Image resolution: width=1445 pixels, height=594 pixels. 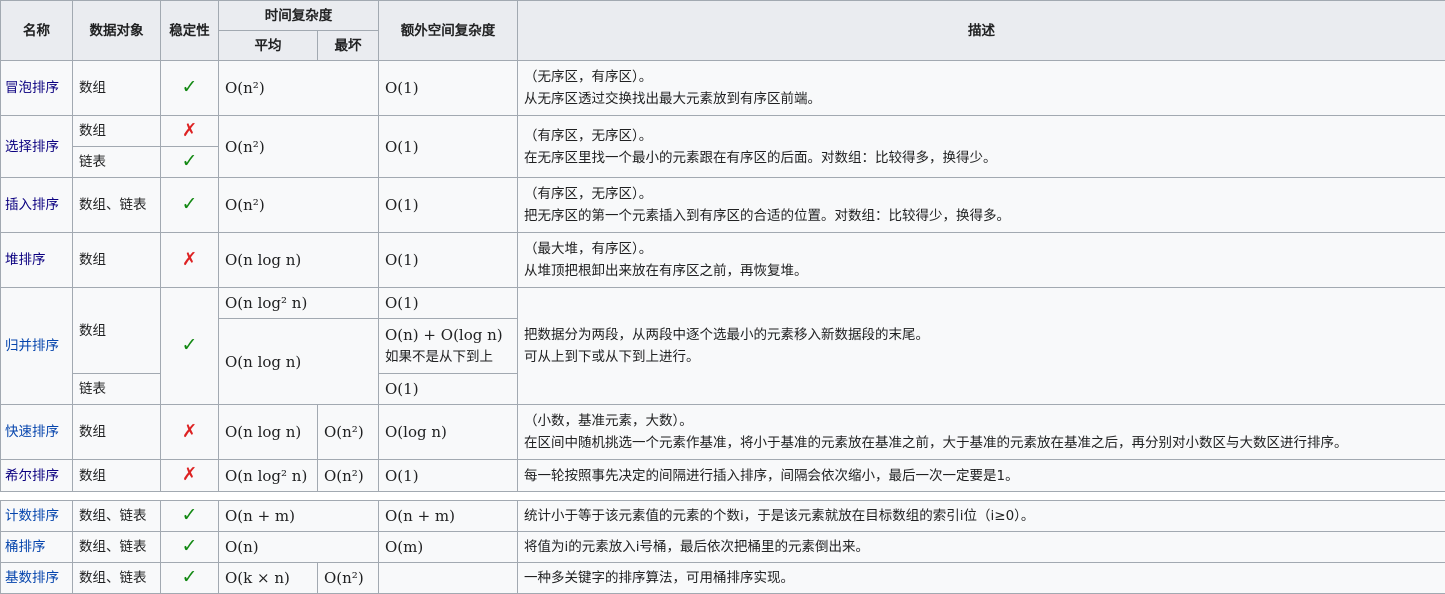 I want to click on algorithm-name-cell: 冒泡排序, so click(x=37, y=88).